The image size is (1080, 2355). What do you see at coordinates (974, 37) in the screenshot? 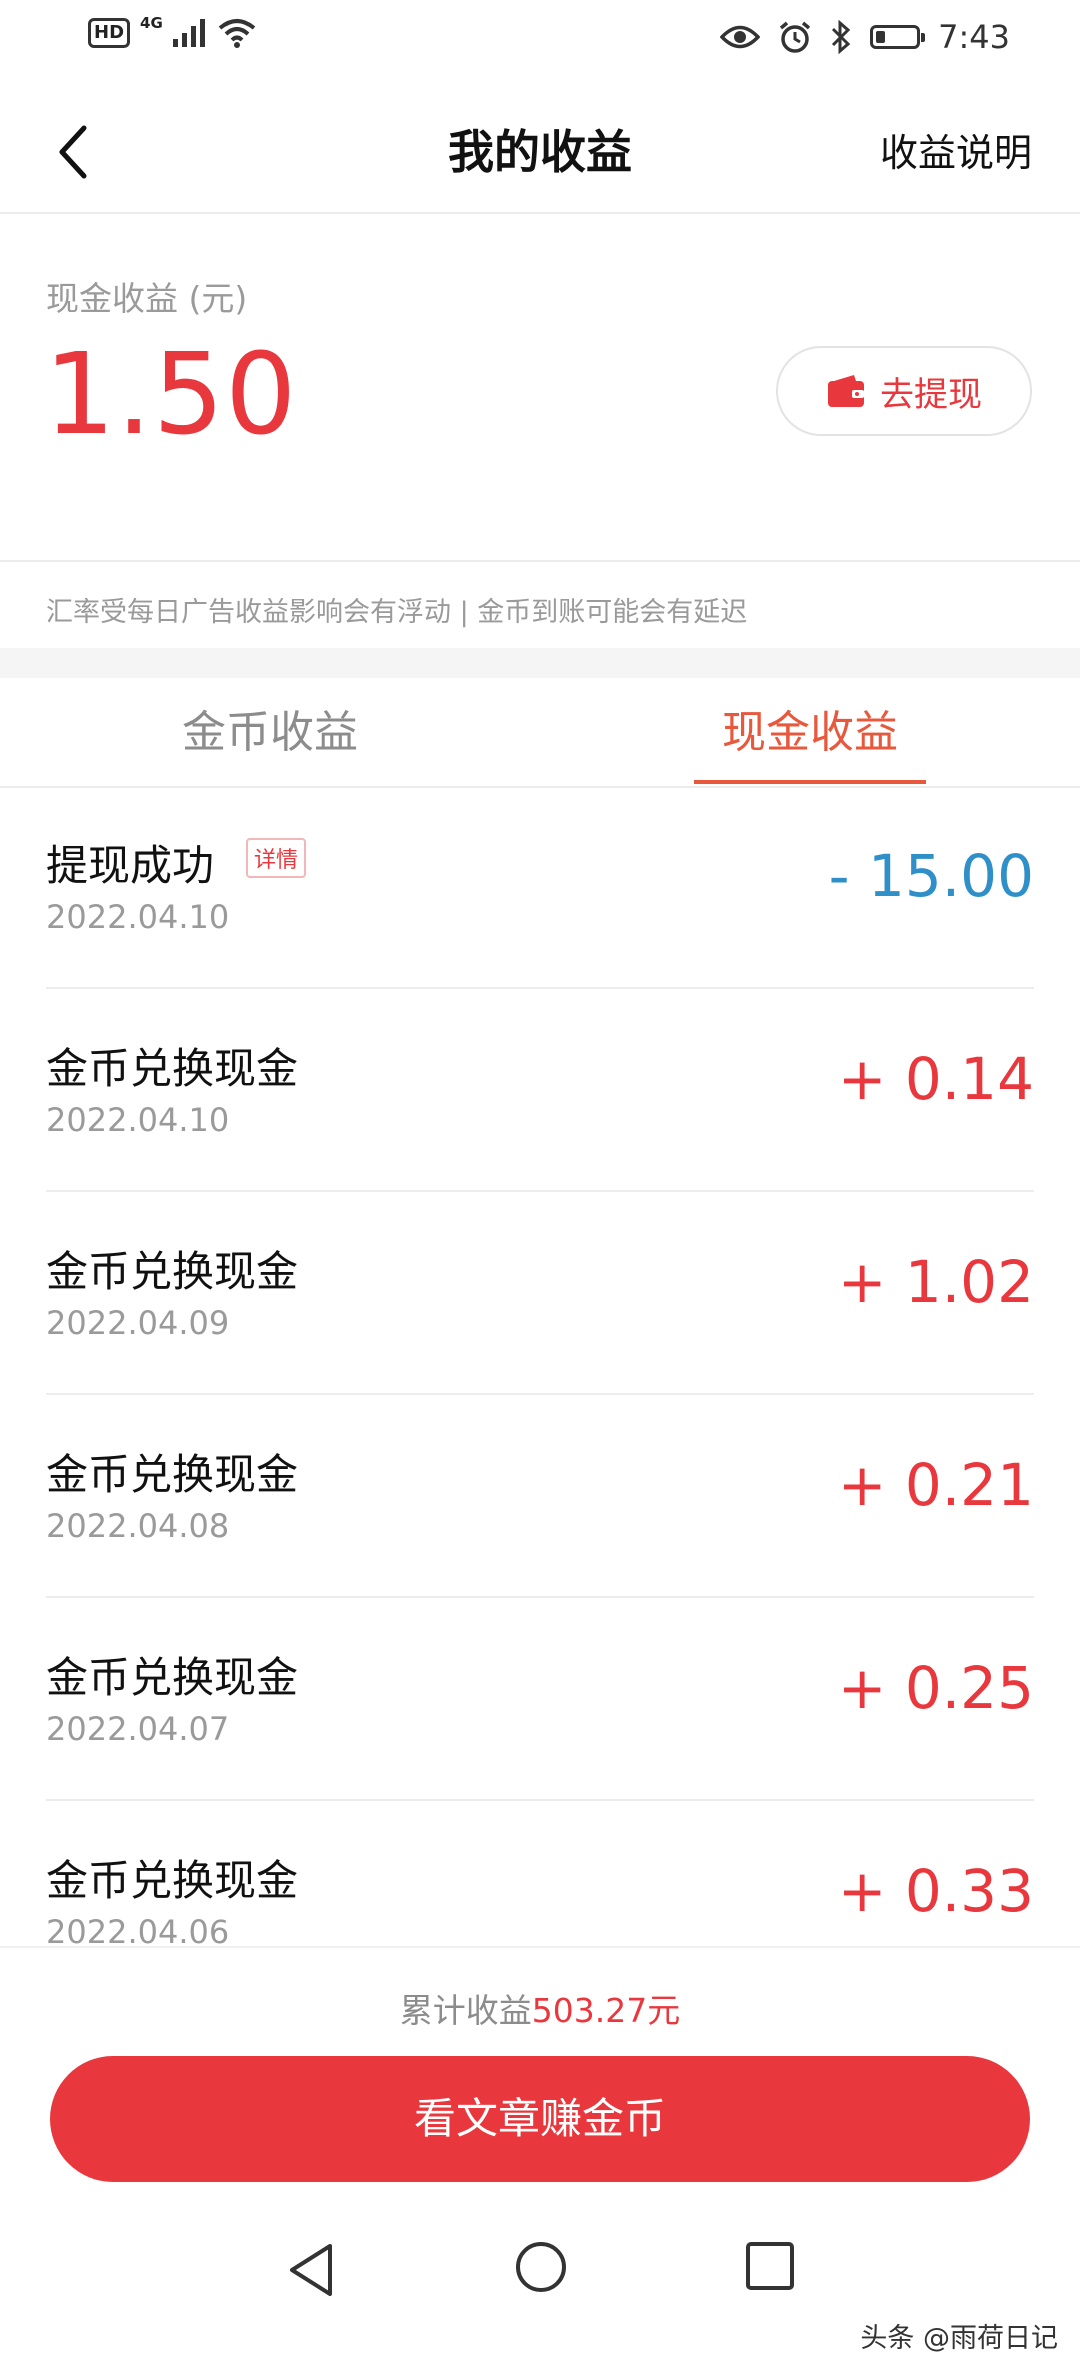
I see `clock: 7:43` at bounding box center [974, 37].